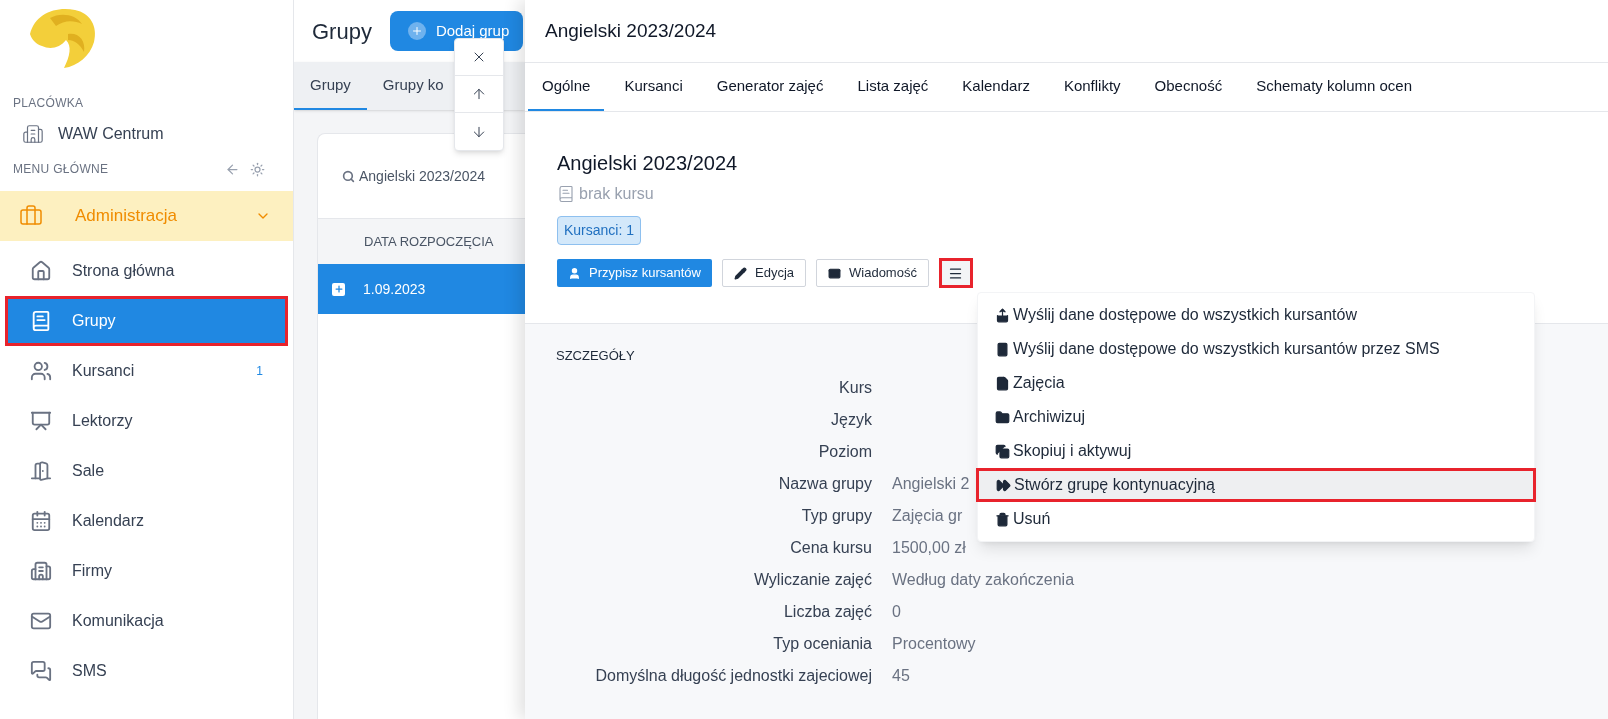 The image size is (1608, 719). I want to click on sidebar-item: Grupy, so click(146, 321).